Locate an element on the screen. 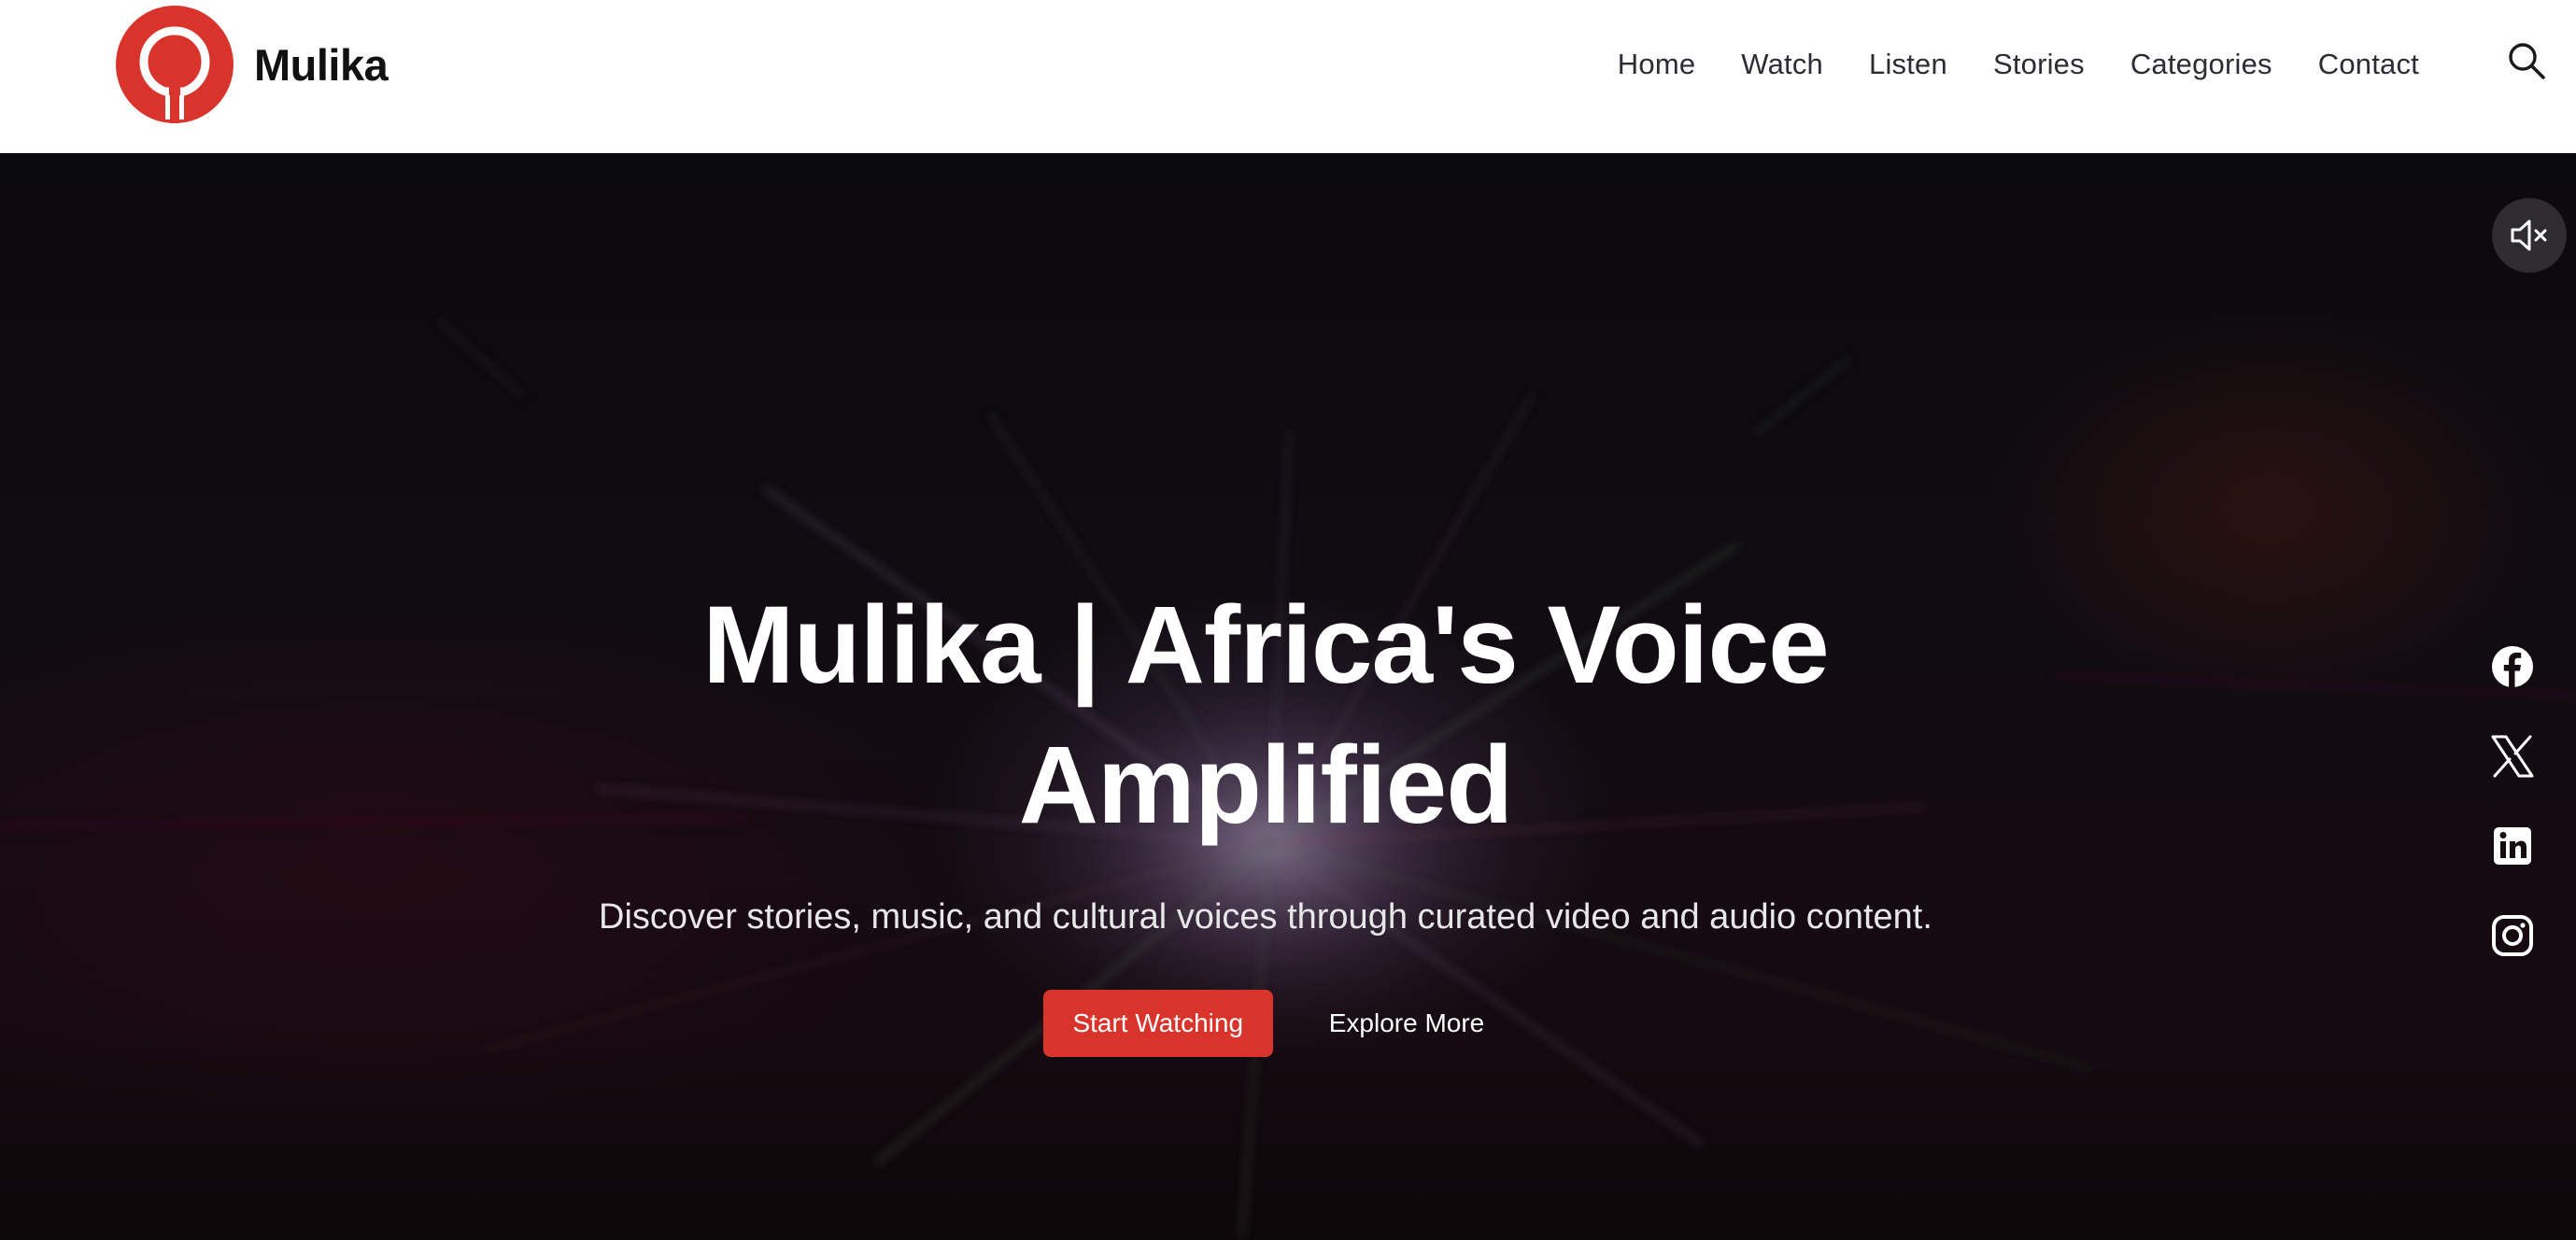 This screenshot has height=1240, width=2576. microphone-logo-icon is located at coordinates (175, 64).